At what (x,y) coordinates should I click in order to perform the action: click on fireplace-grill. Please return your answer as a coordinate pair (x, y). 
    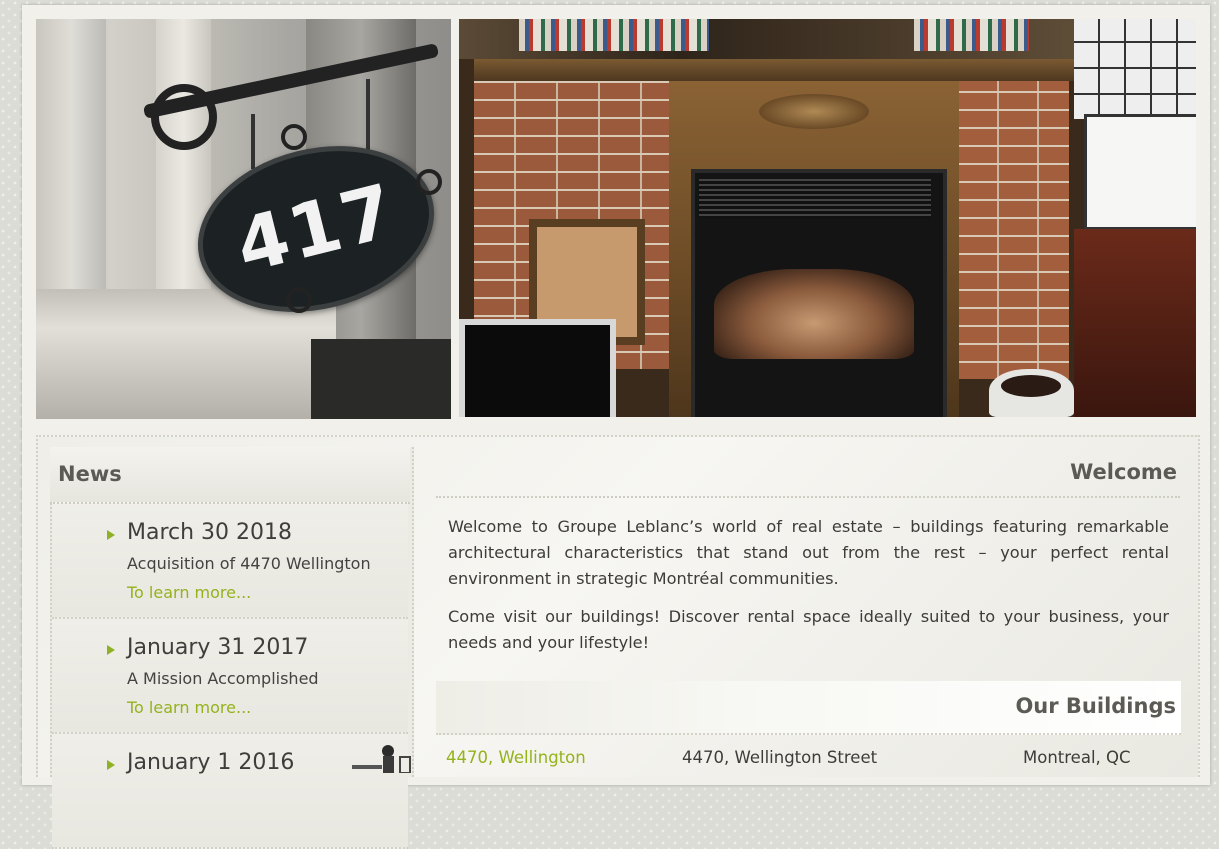
    Looking at the image, I should click on (815, 199).